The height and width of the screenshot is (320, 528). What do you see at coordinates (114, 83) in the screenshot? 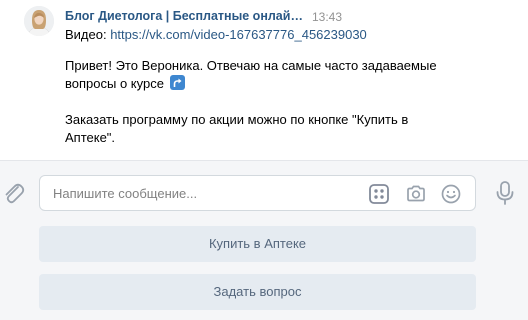
I see `message-paragraph1-line2-text: вопросы о курсе` at bounding box center [114, 83].